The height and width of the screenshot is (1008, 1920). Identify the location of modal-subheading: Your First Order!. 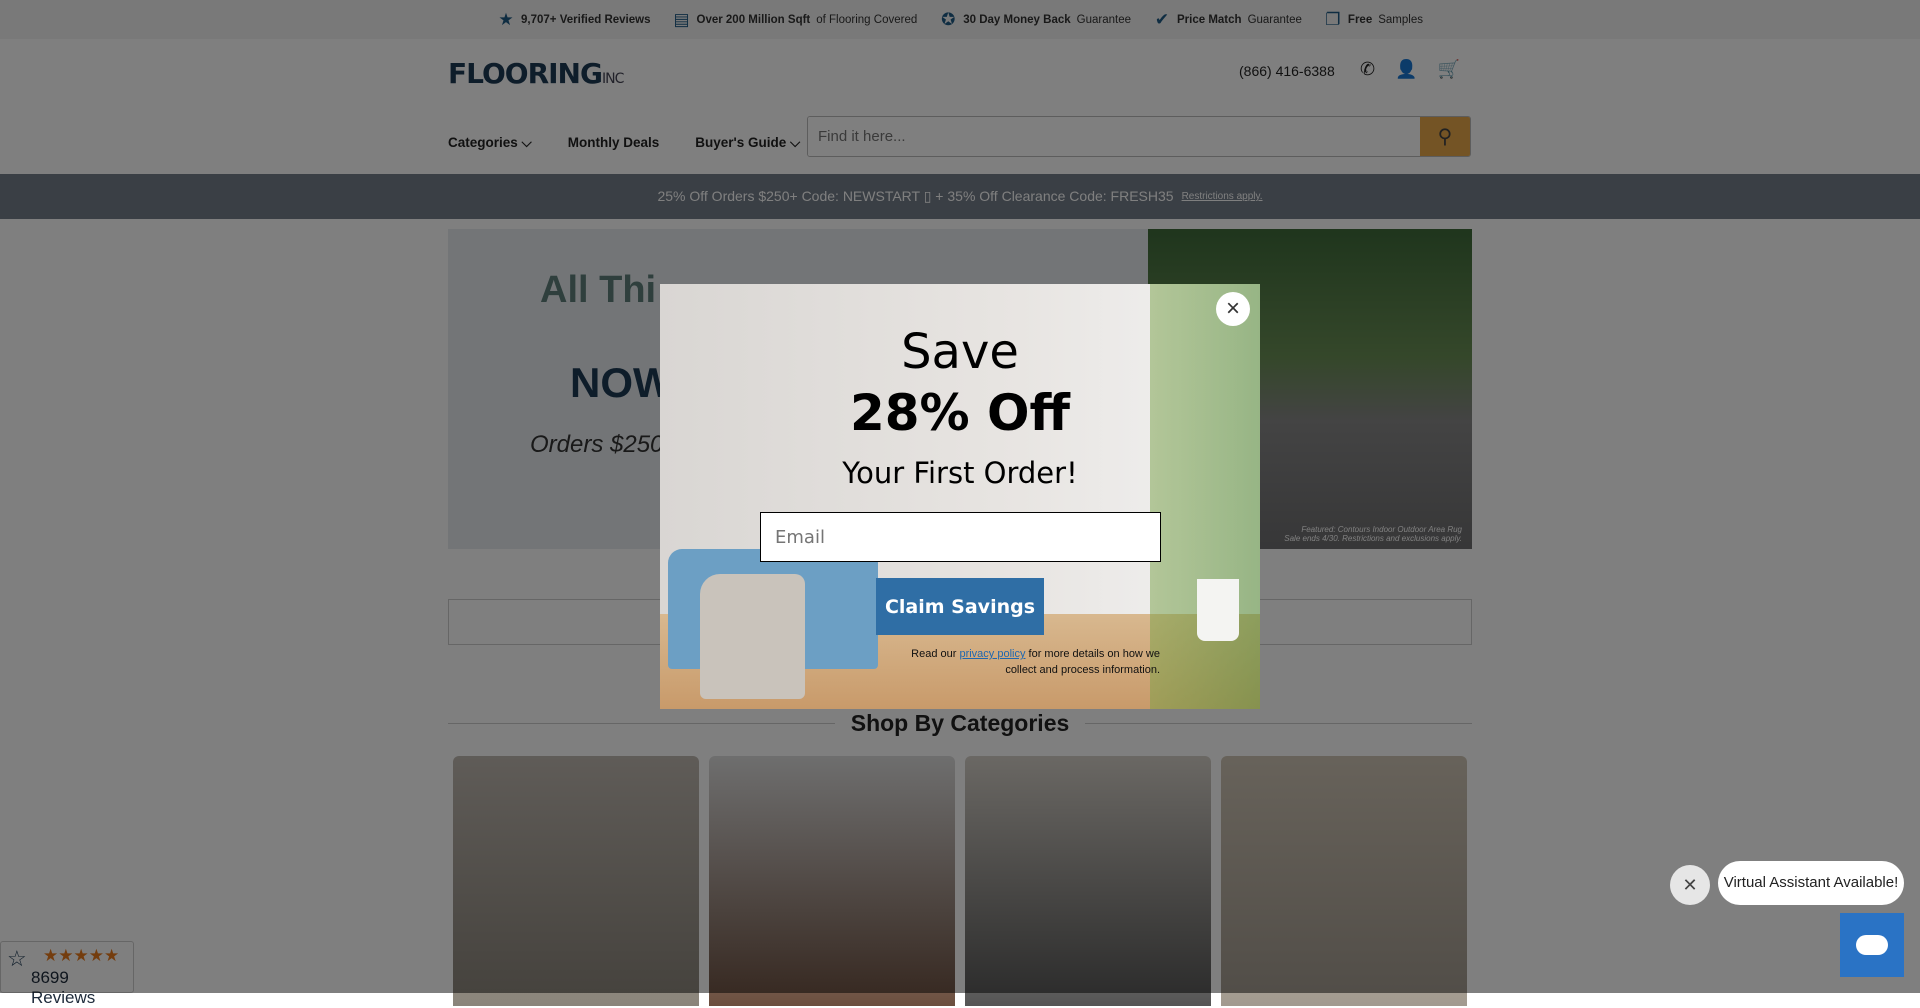
(960, 473).